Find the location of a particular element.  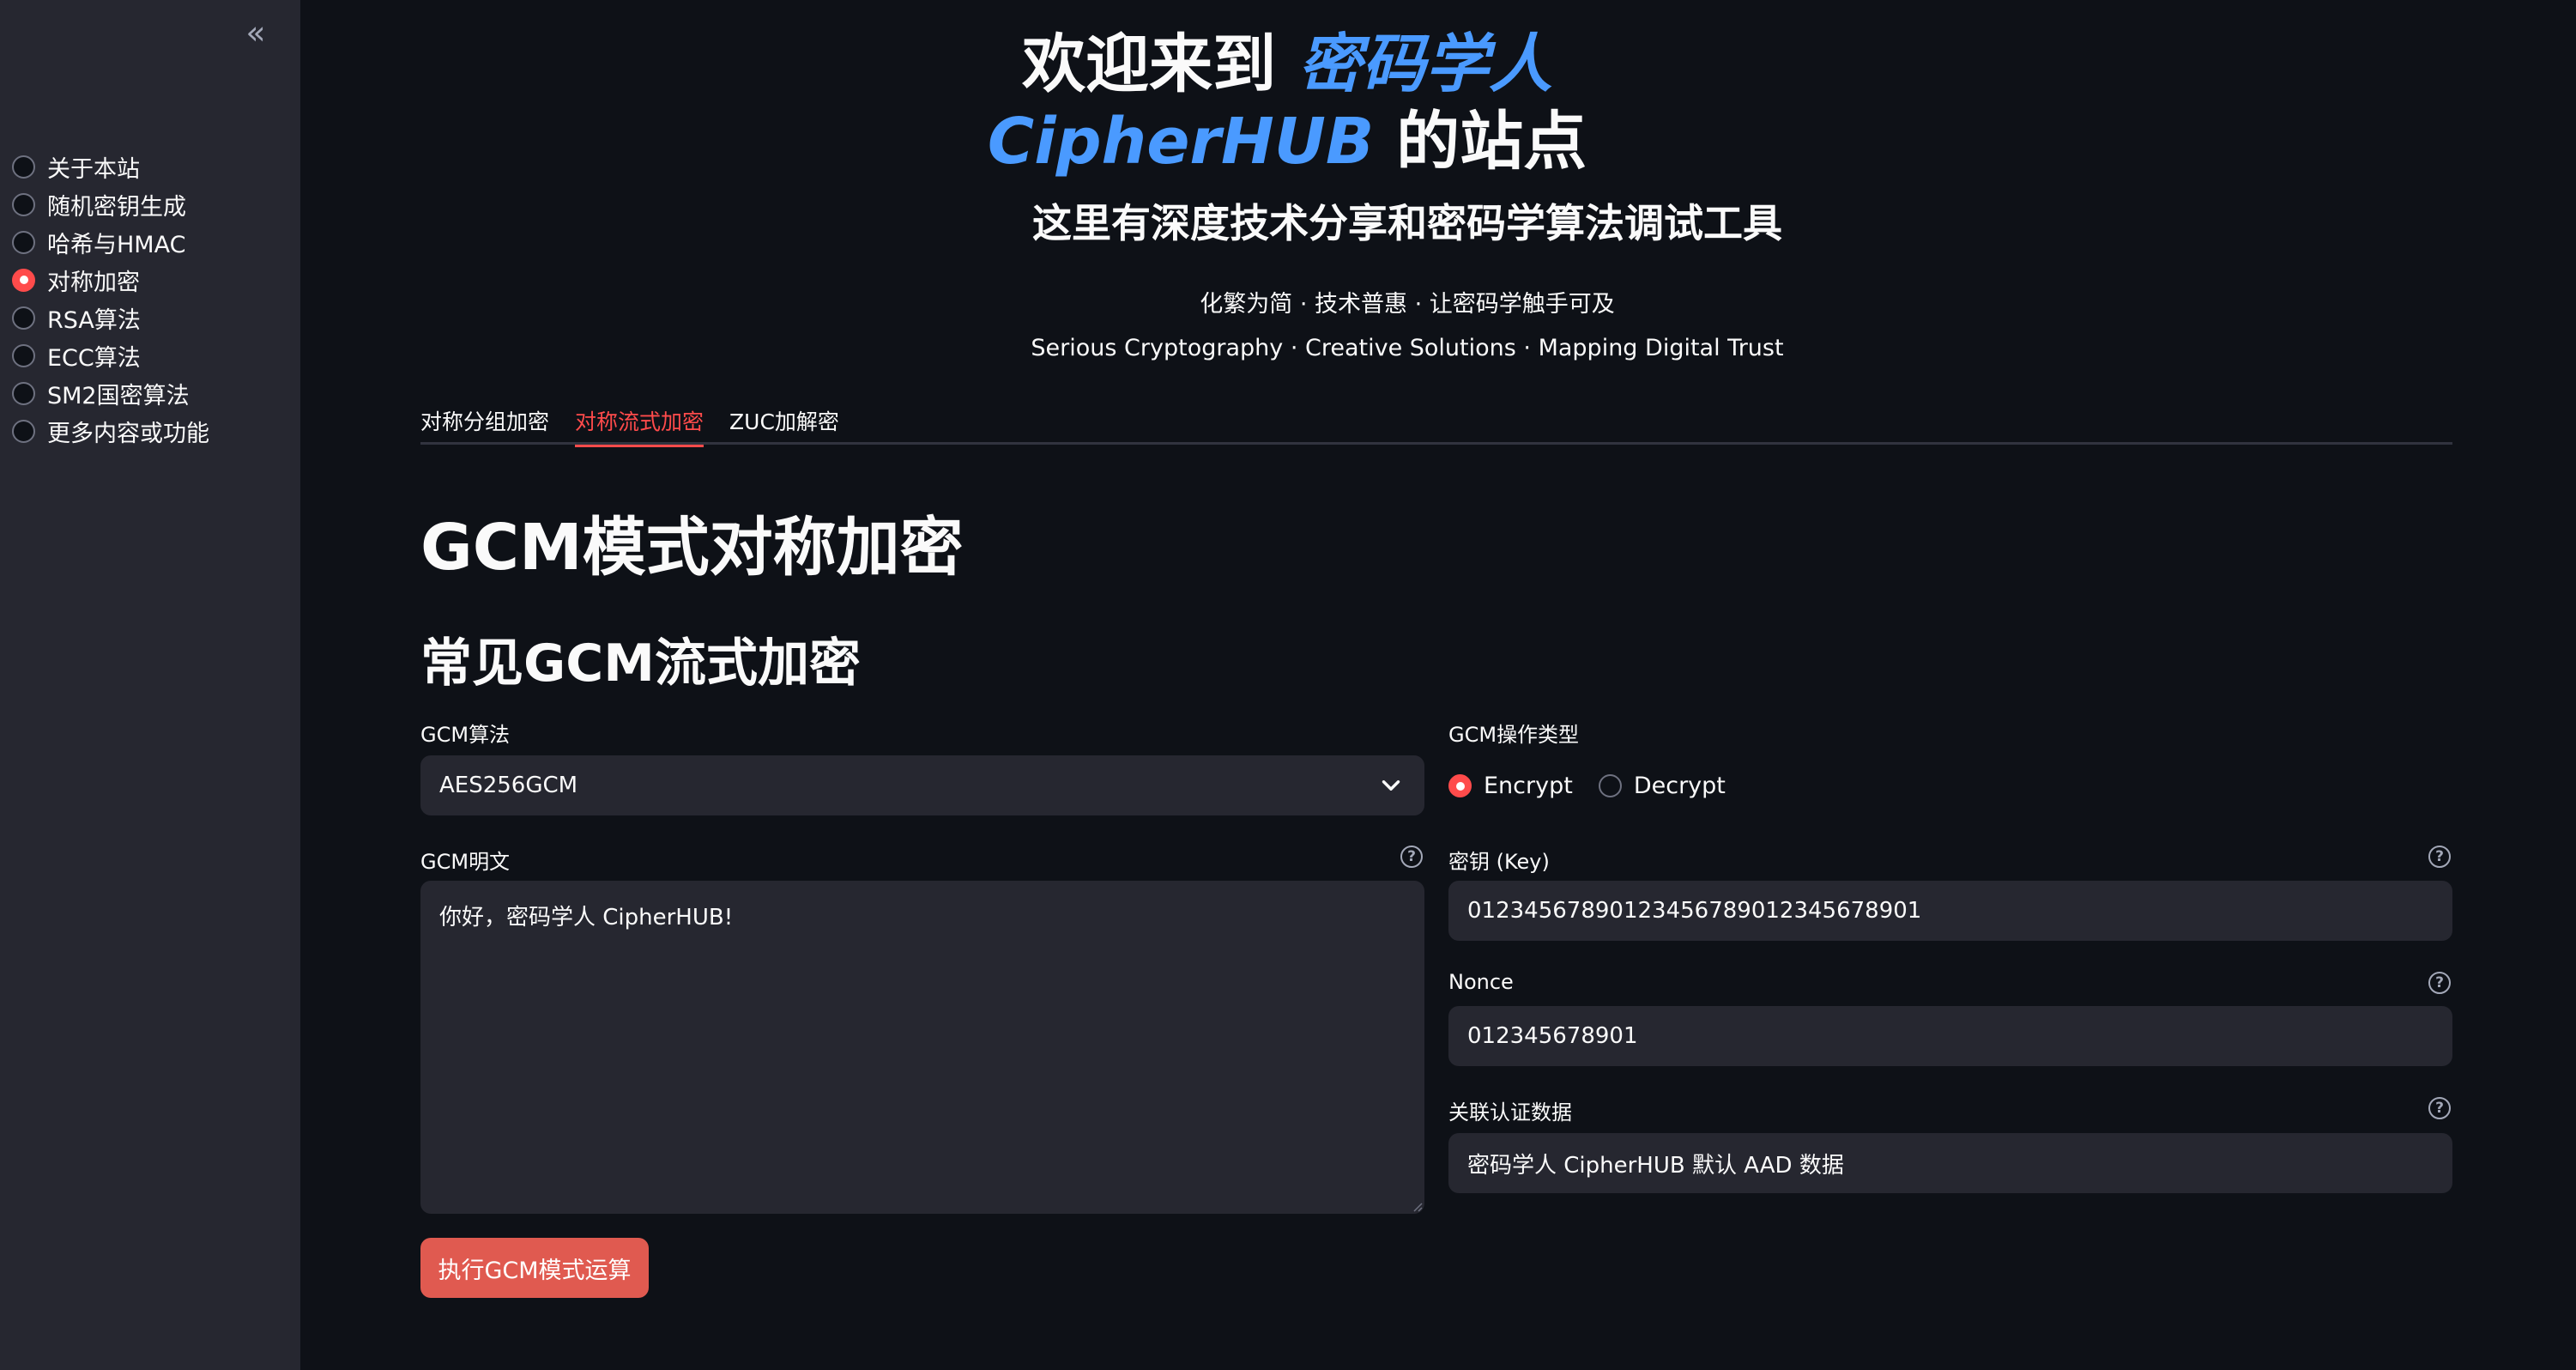

tab-stream-cipher: 对称流式加密 is located at coordinates (639, 422).